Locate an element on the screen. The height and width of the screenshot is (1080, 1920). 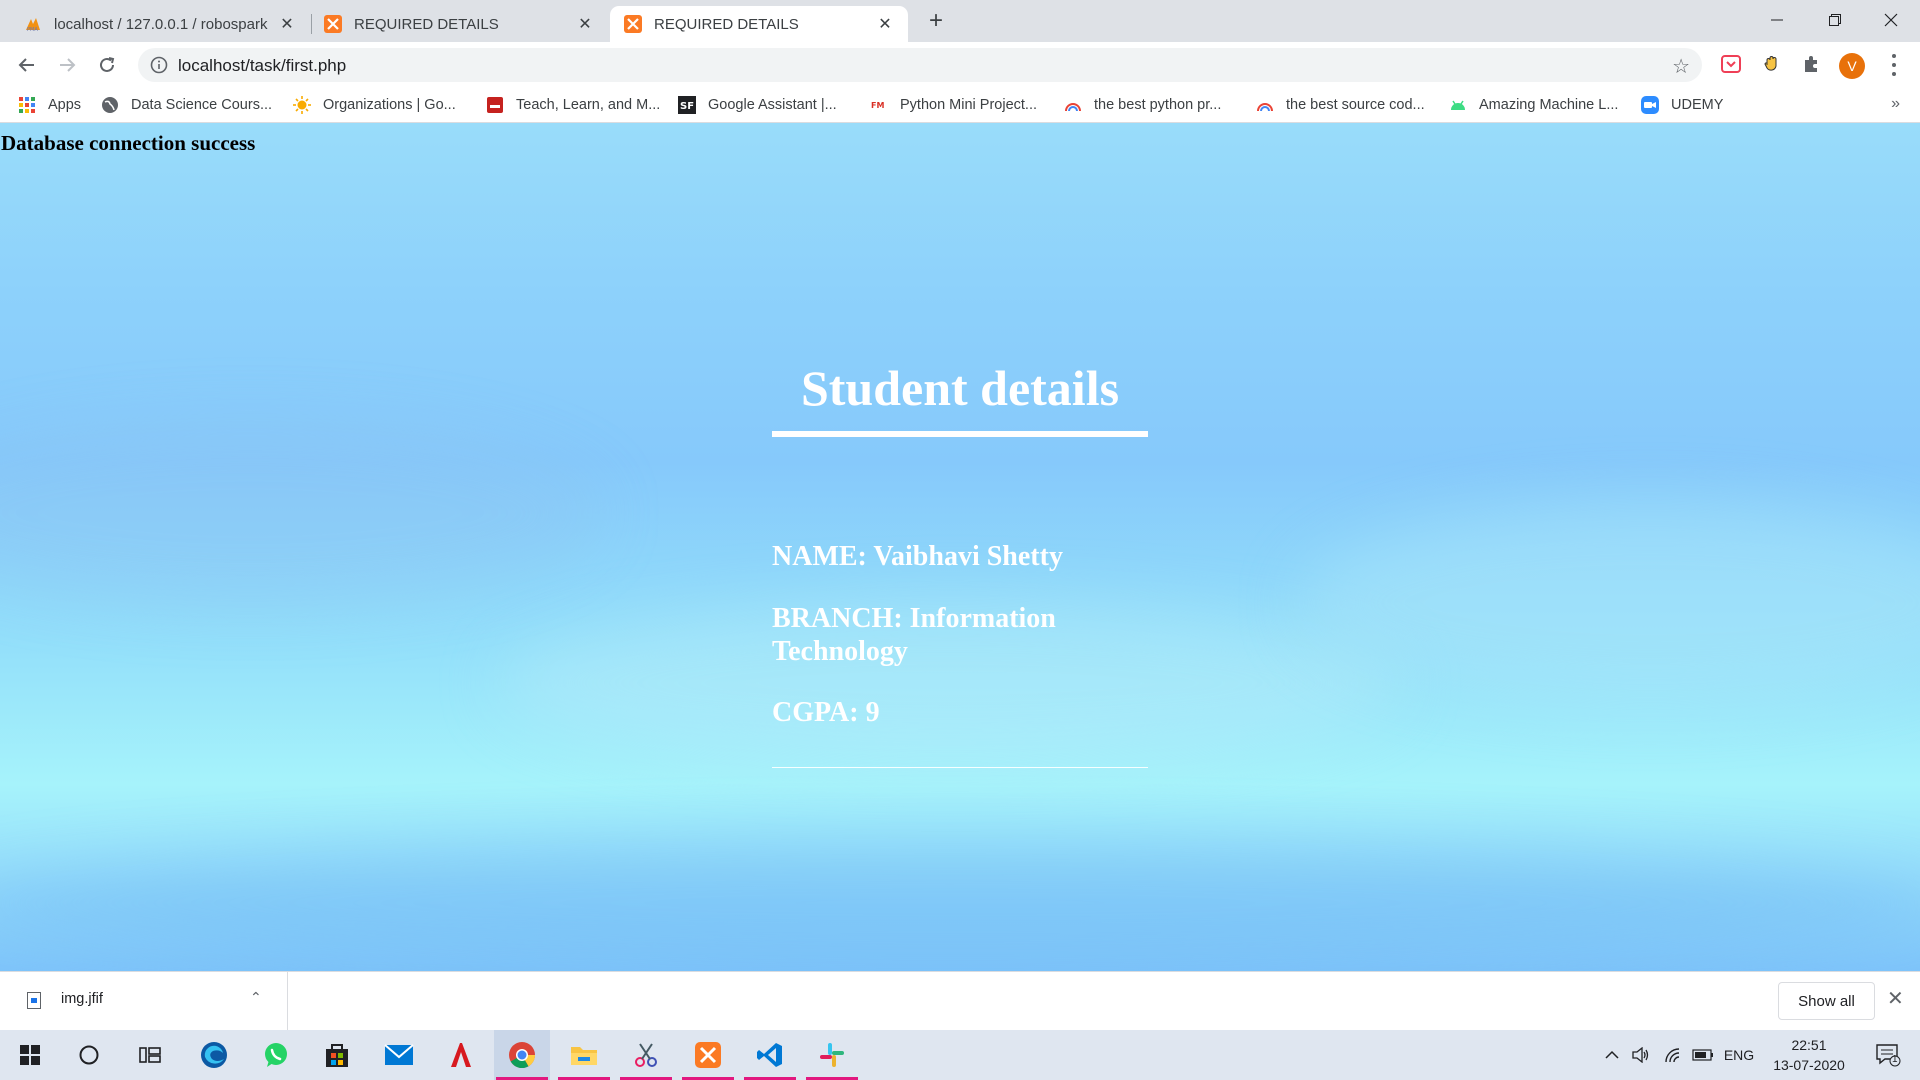
taskbar-acrobat is located at coordinates (461, 1055).